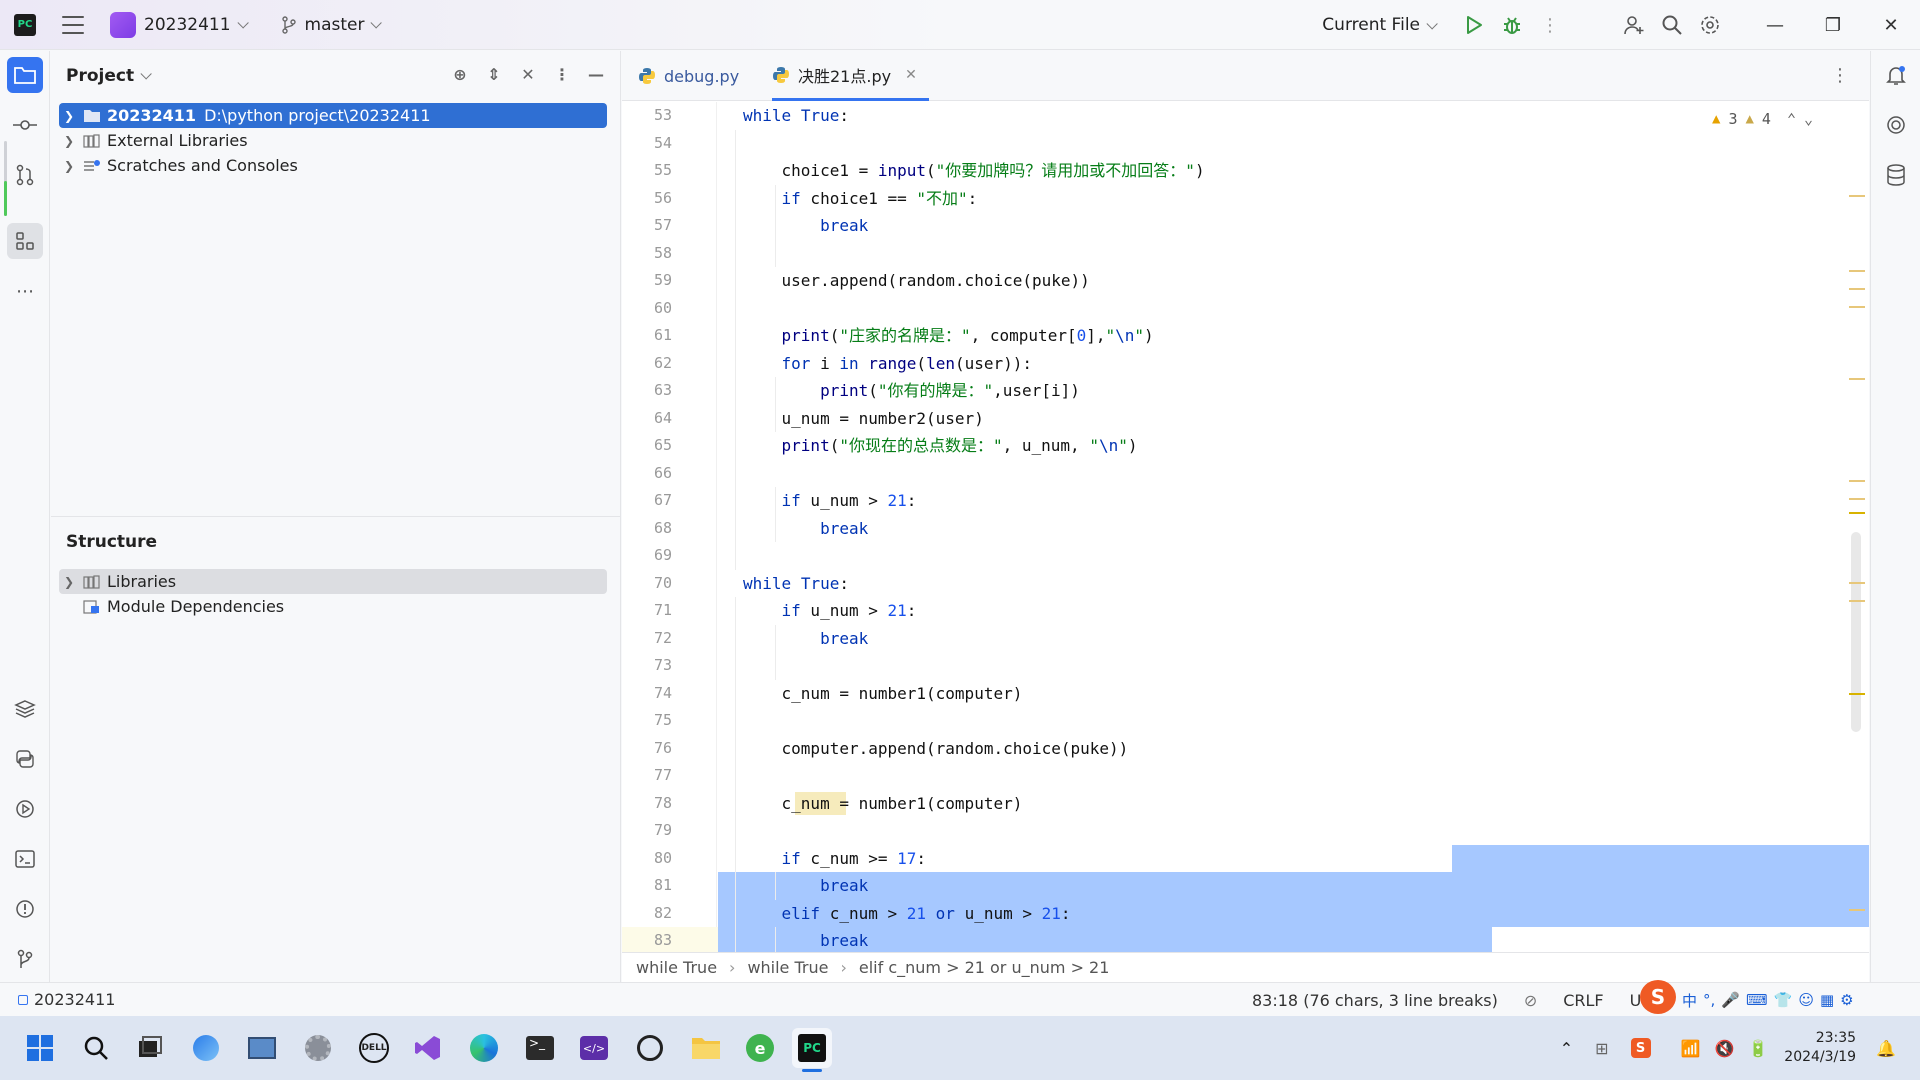  I want to click on project-panel-title: Project, so click(100, 76).